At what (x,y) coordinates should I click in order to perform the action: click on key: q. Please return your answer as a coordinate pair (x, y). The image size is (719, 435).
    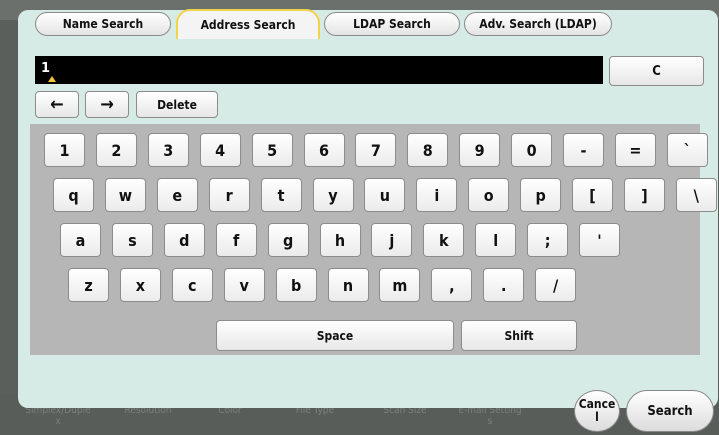
    Looking at the image, I should click on (73, 195).